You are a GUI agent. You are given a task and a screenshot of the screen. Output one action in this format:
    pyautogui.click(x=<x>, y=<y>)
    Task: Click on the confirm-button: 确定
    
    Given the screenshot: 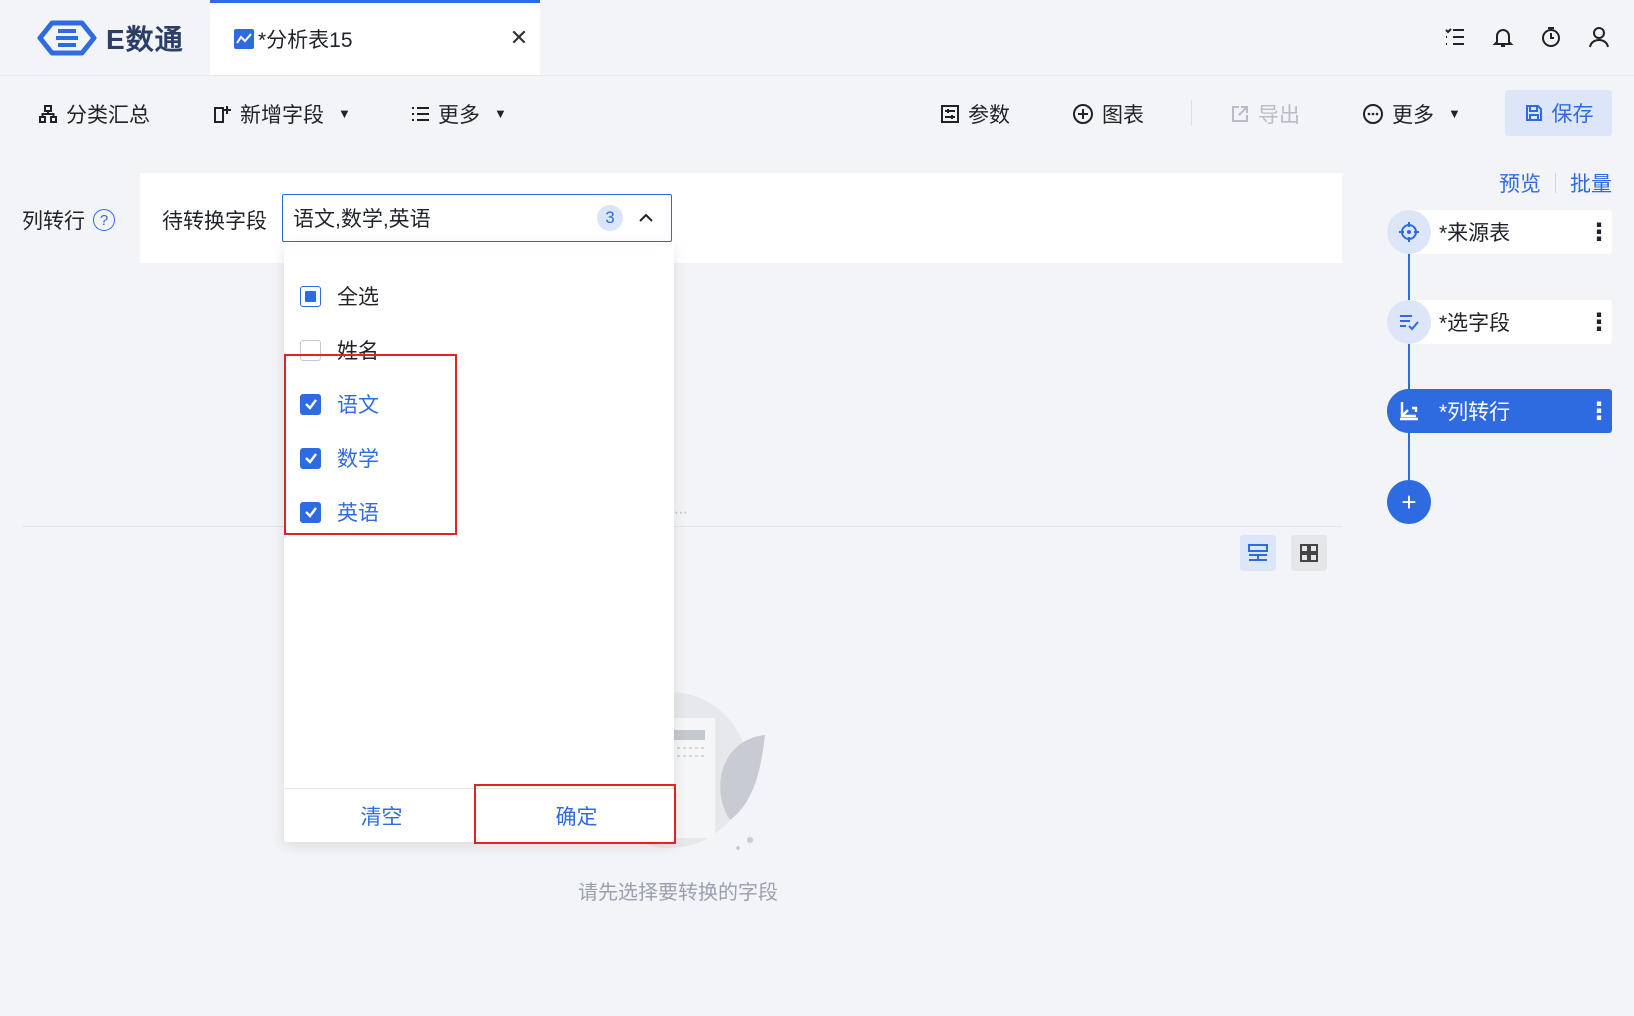 What is the action you would take?
    pyautogui.click(x=576, y=815)
    